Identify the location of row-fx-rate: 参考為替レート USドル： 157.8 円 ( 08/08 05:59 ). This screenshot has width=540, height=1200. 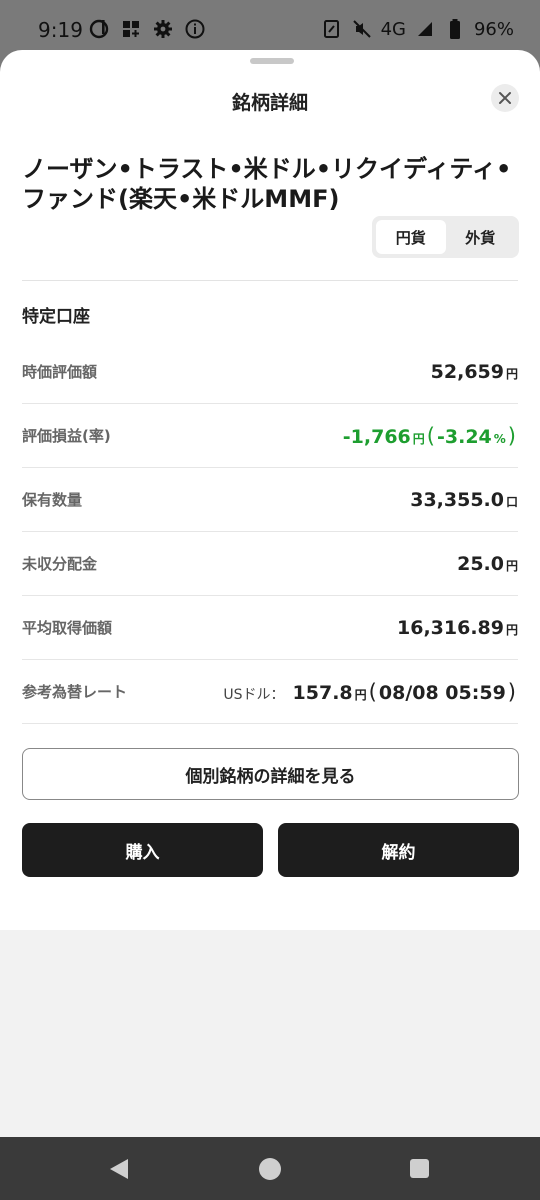
(270, 692).